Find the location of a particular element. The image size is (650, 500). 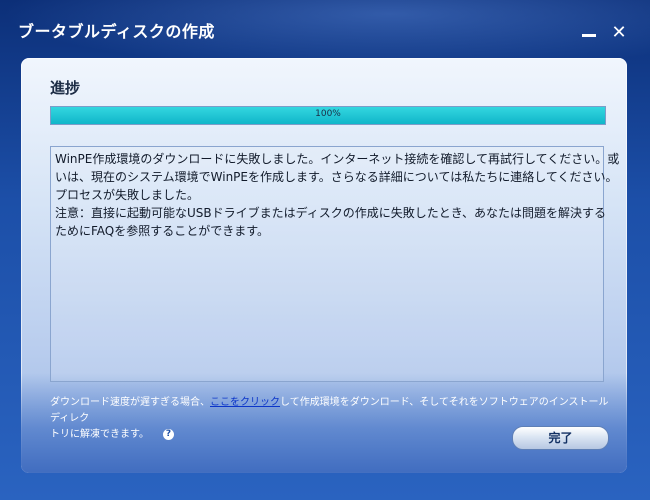

message-line: プロセスが失敗しました。 is located at coordinates (127, 195).